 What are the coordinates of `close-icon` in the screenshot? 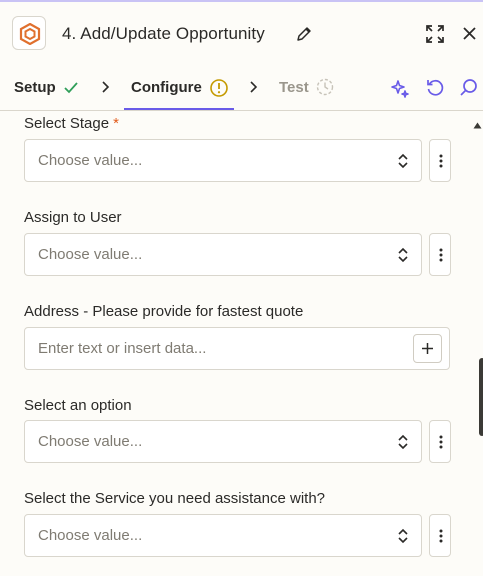 It's located at (469, 36).